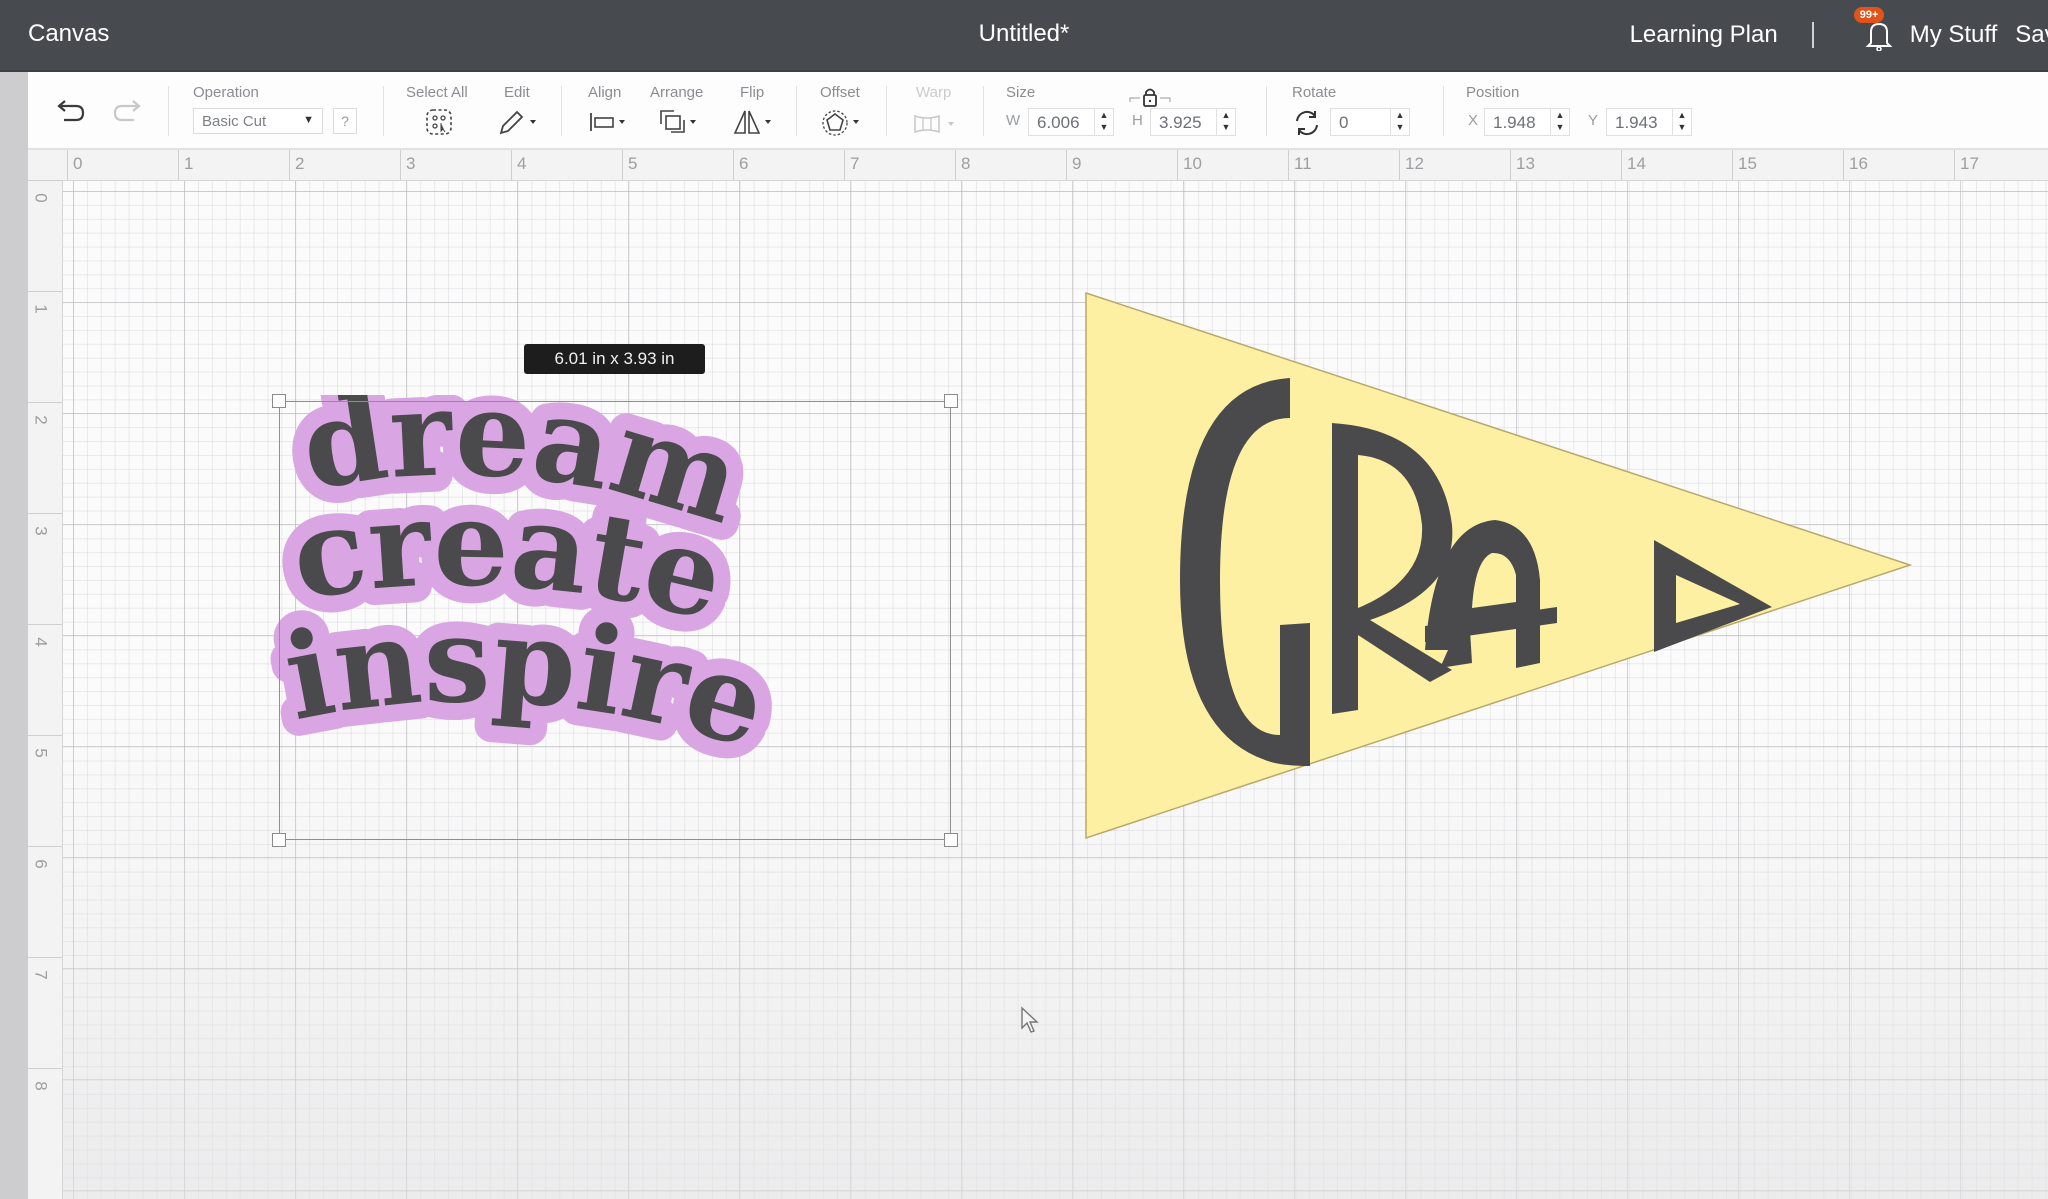  Describe the element at coordinates (677, 92) in the screenshot. I see `arrange-label: Arrange` at that location.